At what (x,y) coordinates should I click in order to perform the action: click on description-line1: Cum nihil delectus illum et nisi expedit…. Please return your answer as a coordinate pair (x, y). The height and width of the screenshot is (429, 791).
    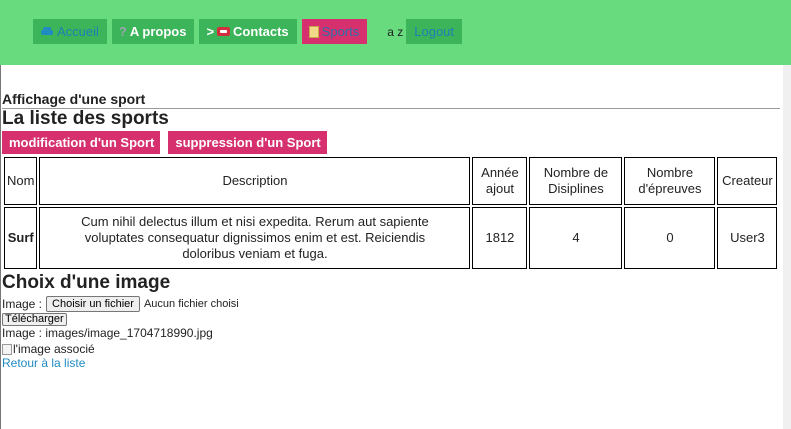
    Looking at the image, I should click on (255, 221).